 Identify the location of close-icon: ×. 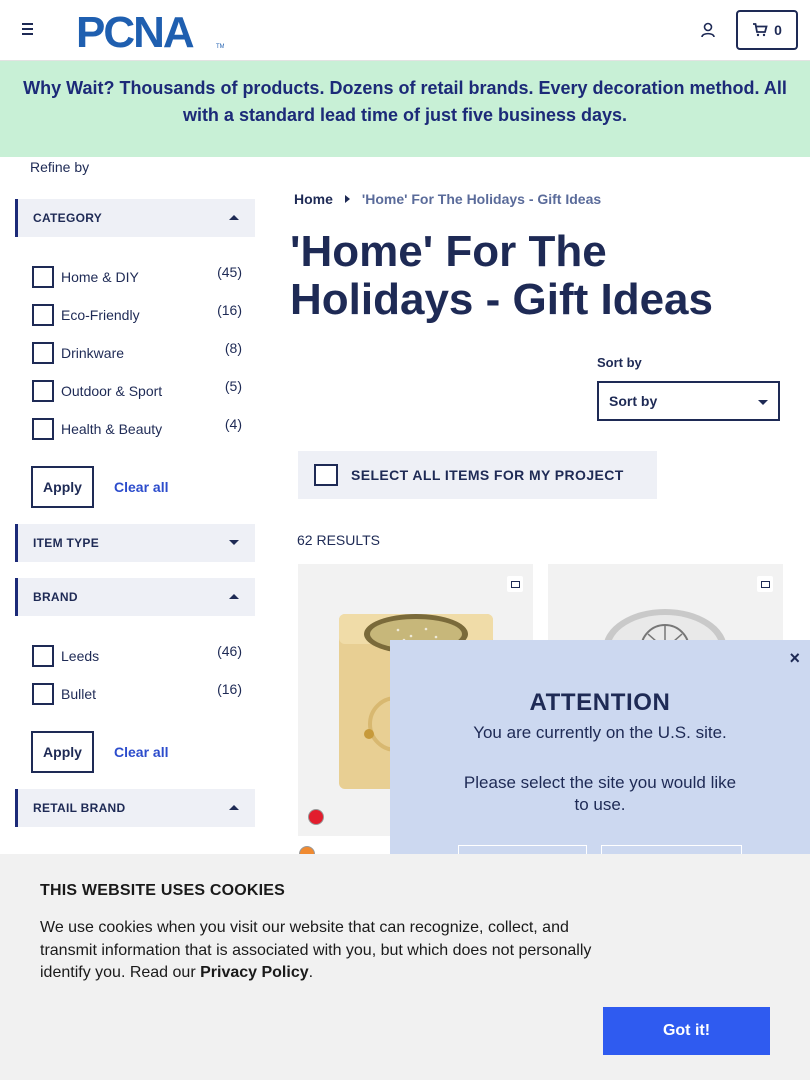
(794, 658).